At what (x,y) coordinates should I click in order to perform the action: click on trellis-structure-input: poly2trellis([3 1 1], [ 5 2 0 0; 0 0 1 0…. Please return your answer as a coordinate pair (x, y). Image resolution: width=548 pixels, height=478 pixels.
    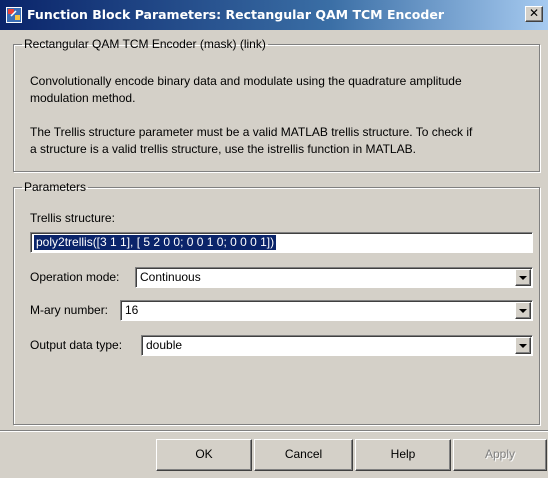
    Looking at the image, I should click on (281, 242).